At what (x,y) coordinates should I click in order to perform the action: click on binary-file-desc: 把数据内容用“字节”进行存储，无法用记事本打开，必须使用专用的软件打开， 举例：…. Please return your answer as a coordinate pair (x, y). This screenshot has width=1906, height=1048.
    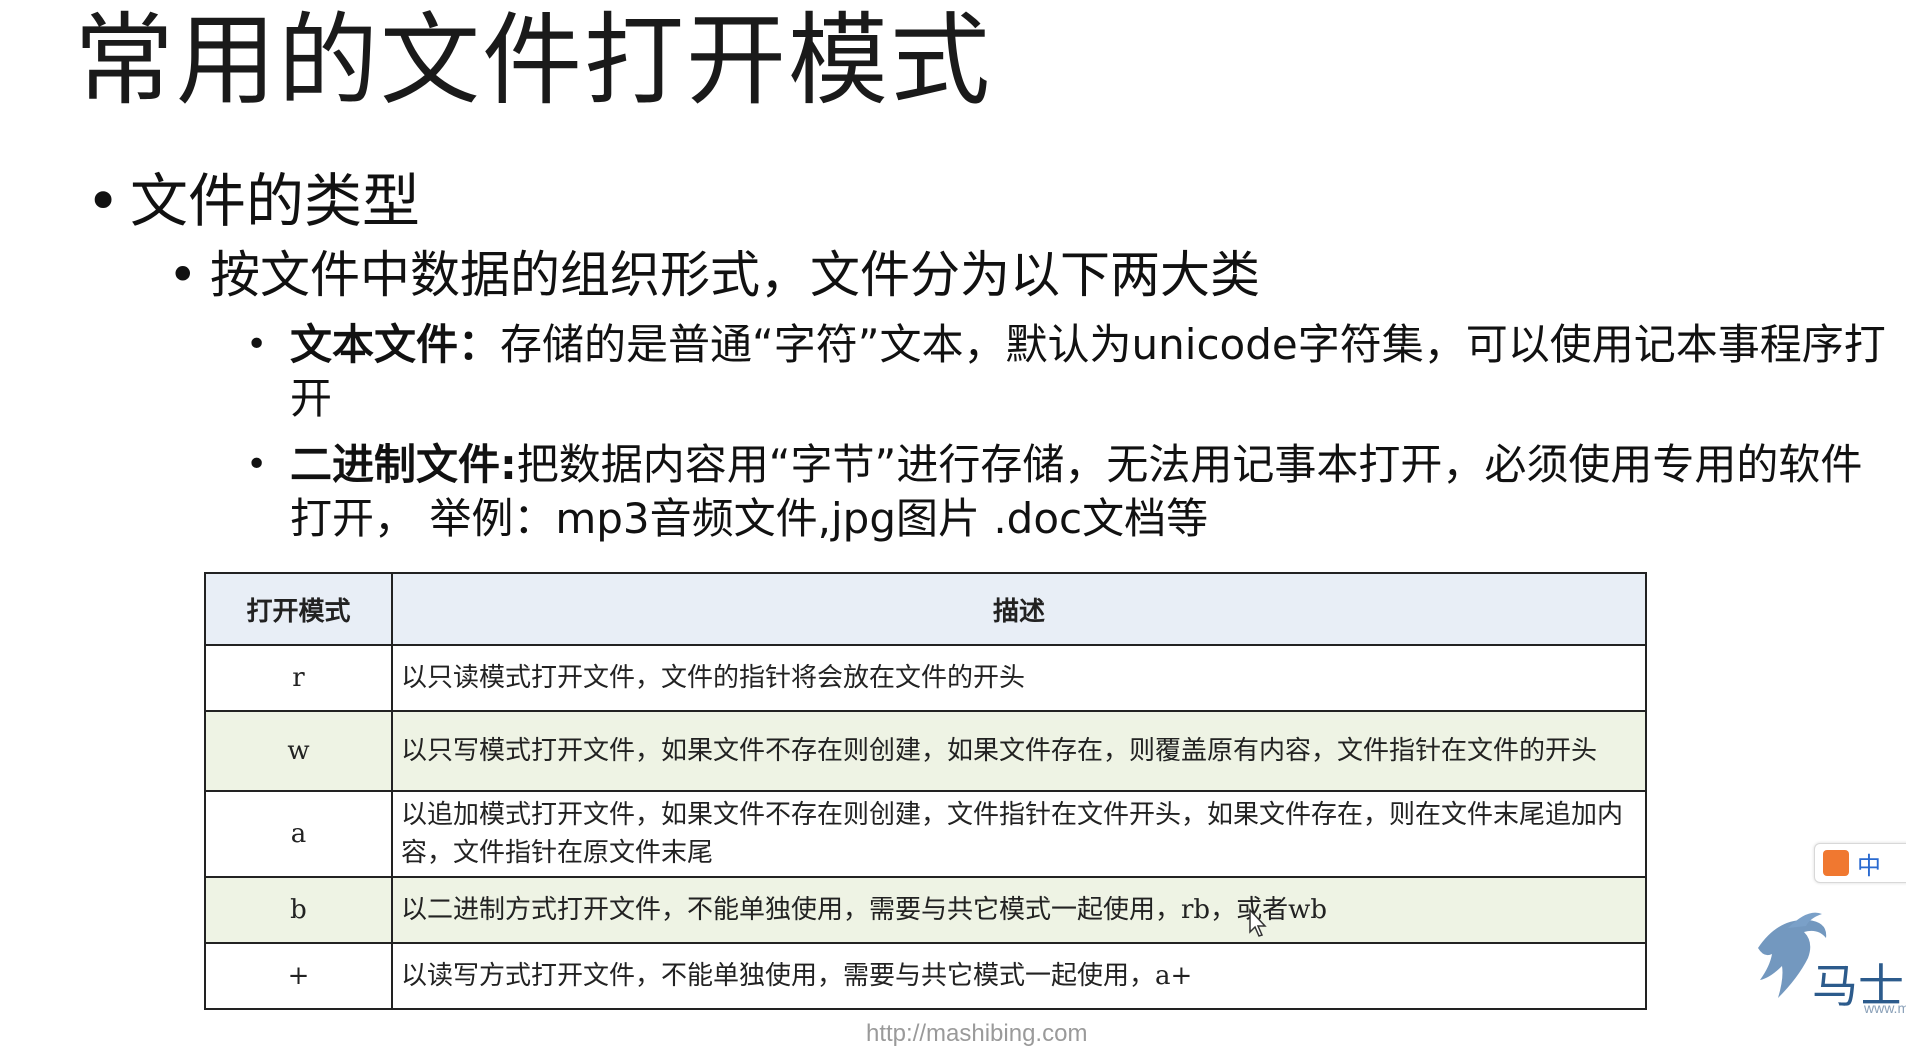
    Looking at the image, I should click on (1076, 491).